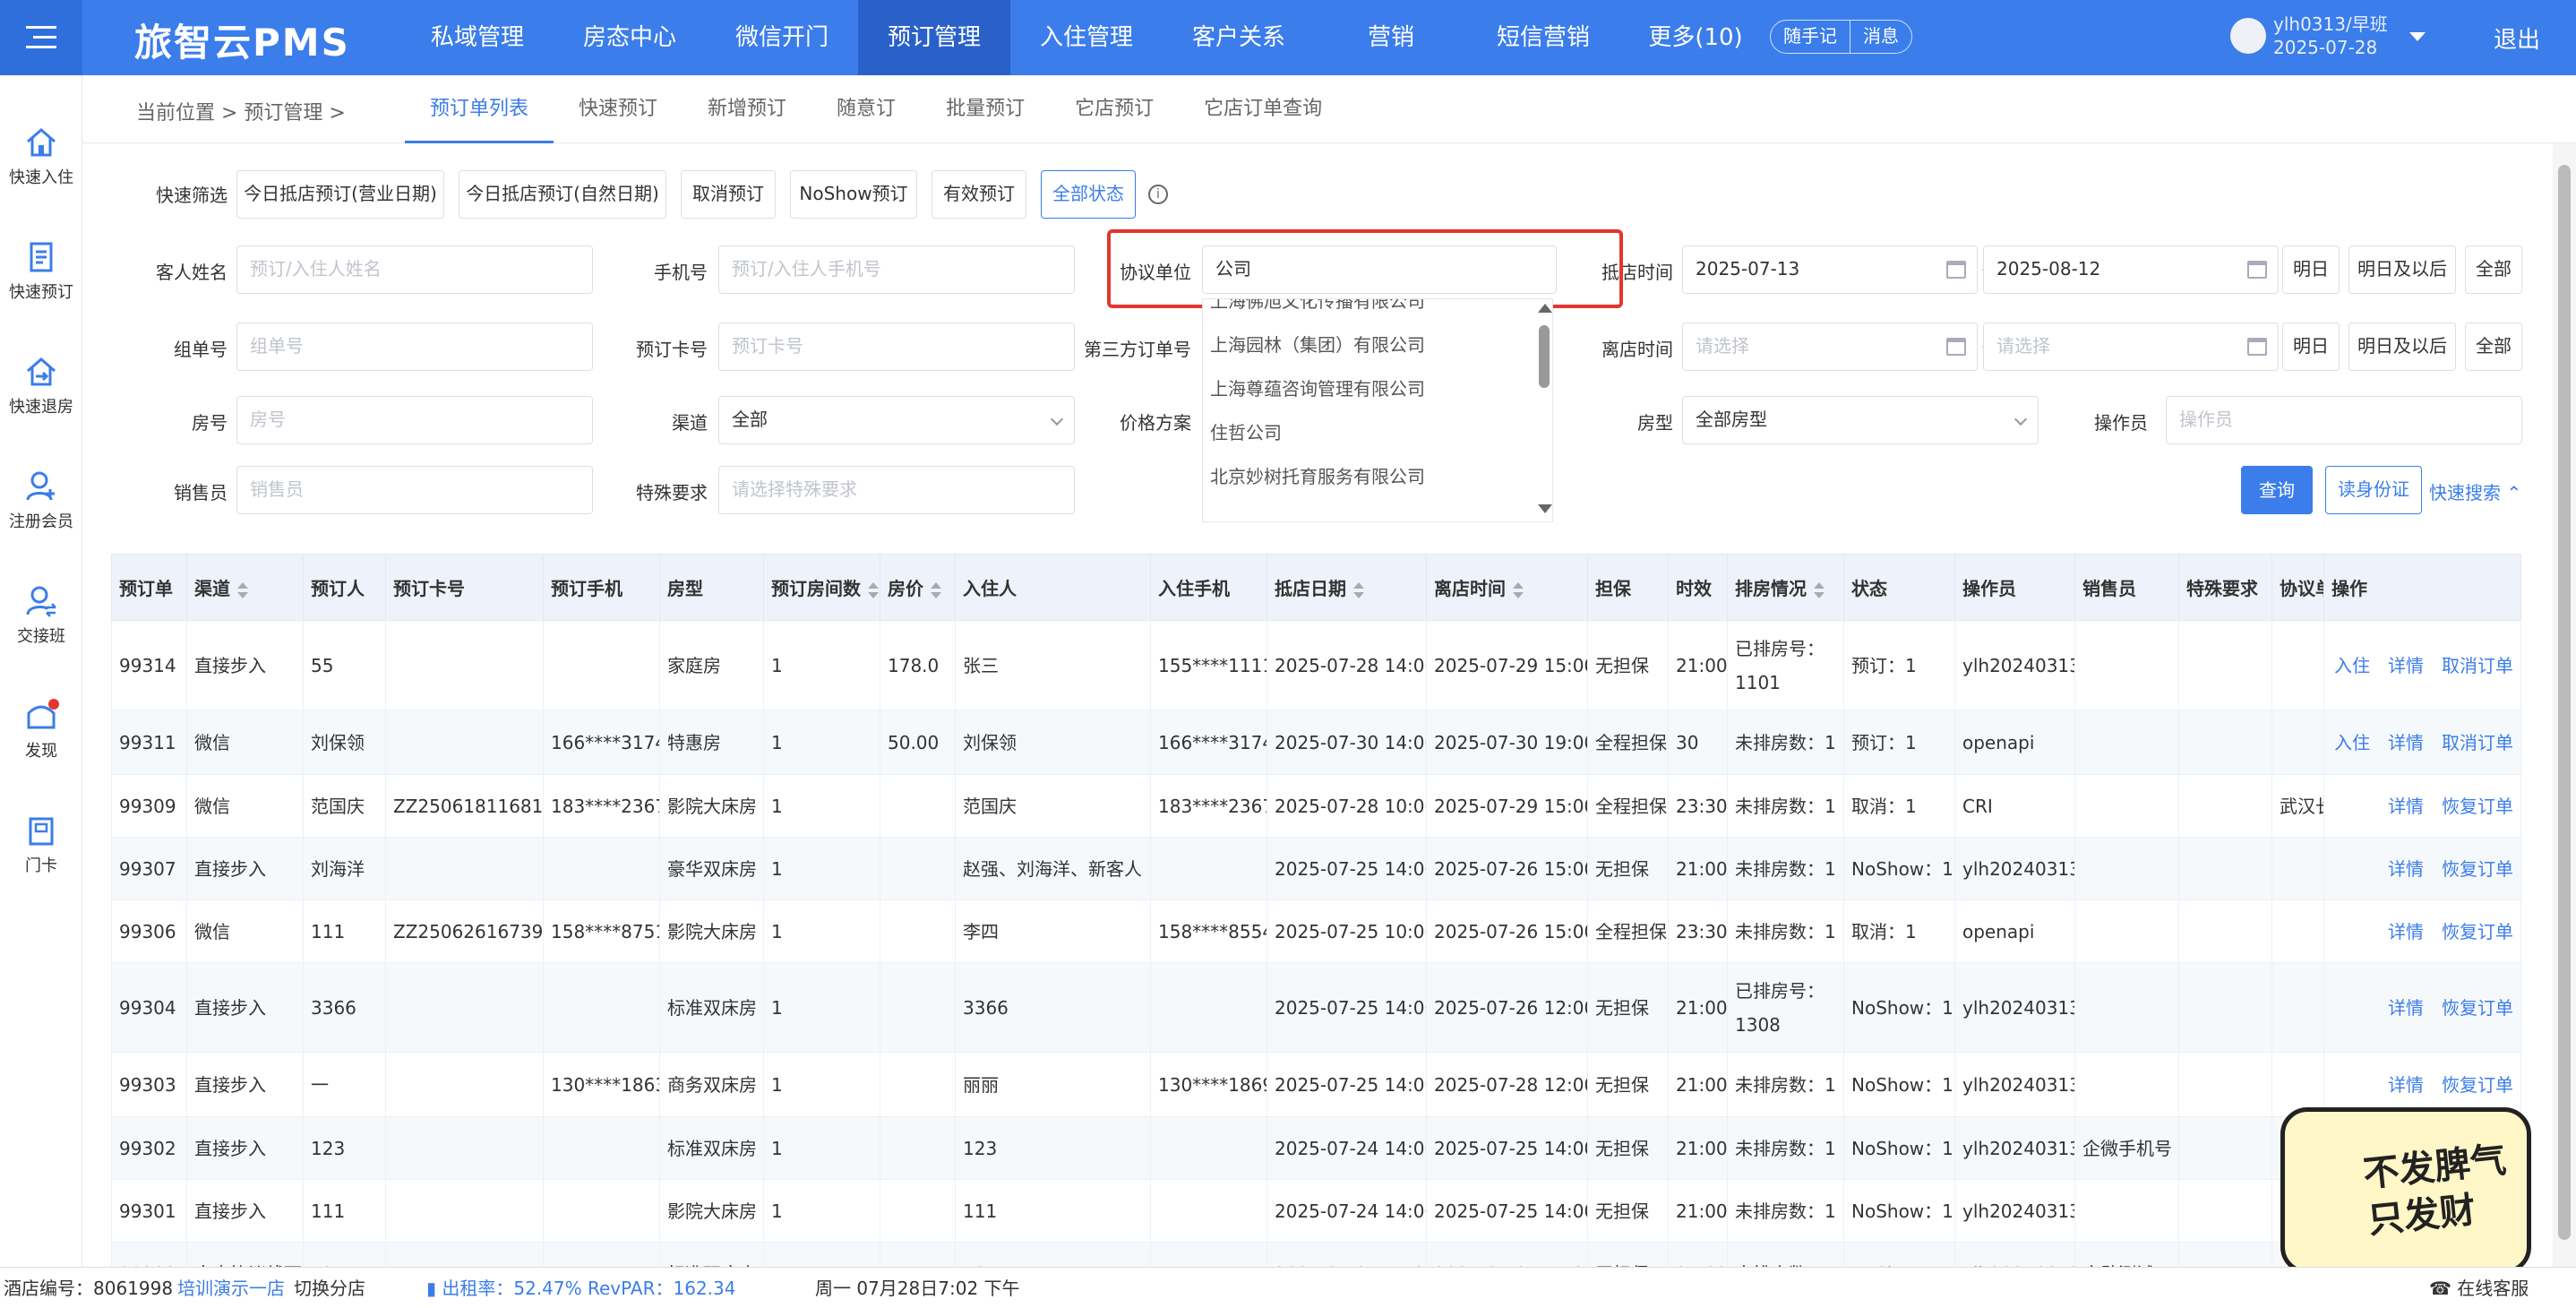 This screenshot has height=1308, width=2576. I want to click on dropdown-option: 住哲公司, so click(1377, 433).